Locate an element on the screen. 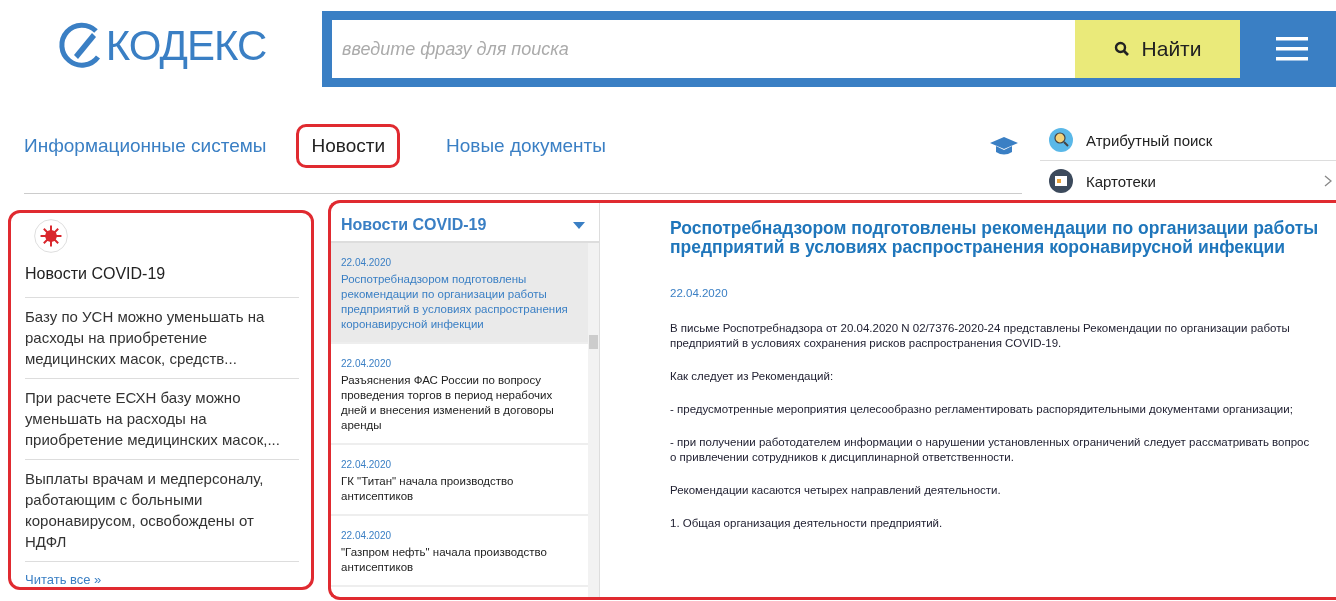  article-paragraph: 1. Общая организация деятельности предприятий. is located at coordinates (807, 523).